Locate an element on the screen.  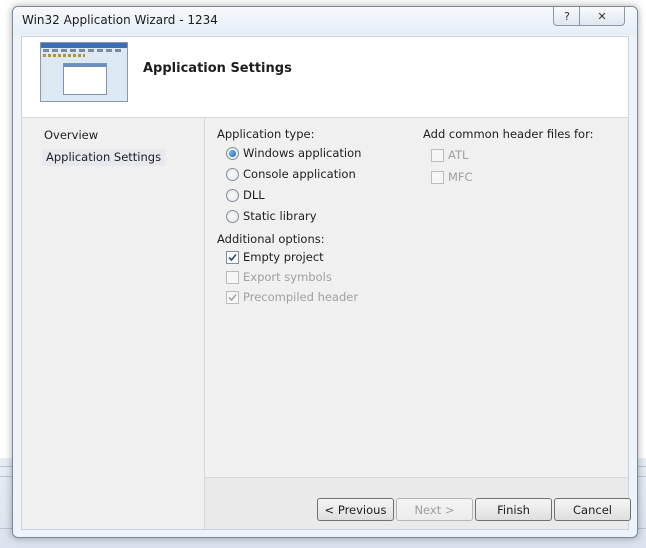
checkbox-label: ATL is located at coordinates (458, 155).